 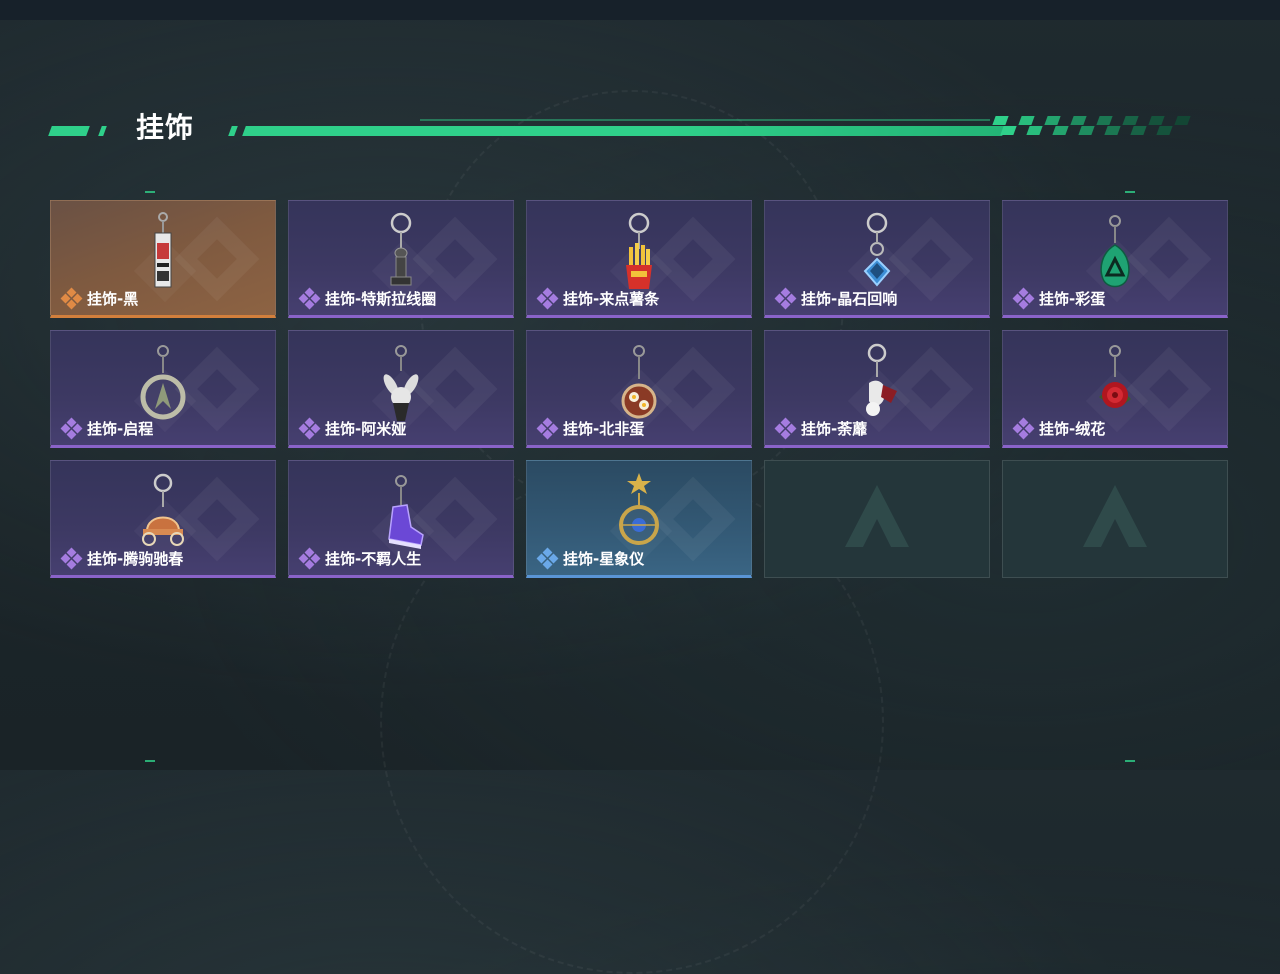 I want to click on header-progress-line, so click(x=624, y=131).